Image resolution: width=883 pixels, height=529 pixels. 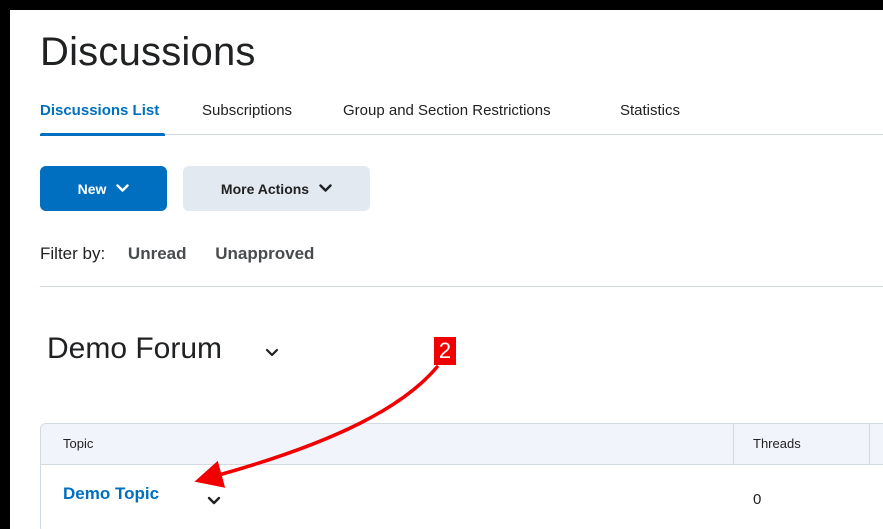 I want to click on new-button-label: New, so click(x=92, y=188).